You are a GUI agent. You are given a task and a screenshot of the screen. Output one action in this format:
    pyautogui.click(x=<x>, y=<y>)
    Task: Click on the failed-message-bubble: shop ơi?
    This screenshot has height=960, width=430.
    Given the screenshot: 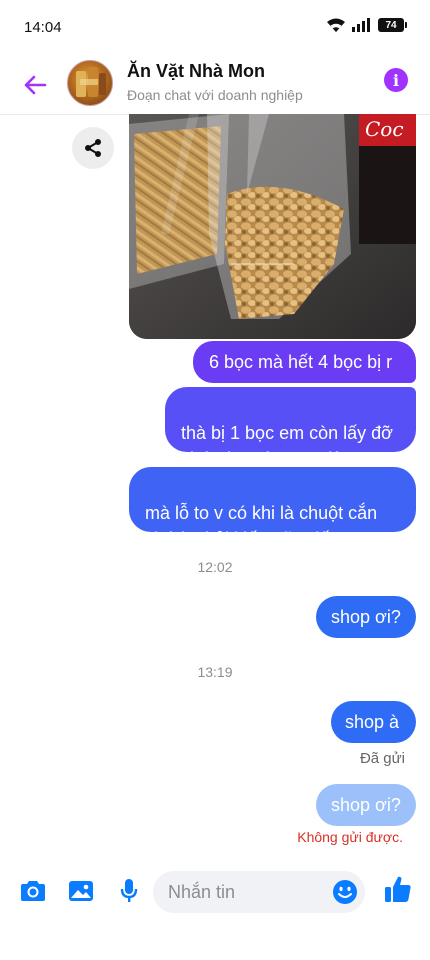 What is the action you would take?
    pyautogui.click(x=366, y=805)
    